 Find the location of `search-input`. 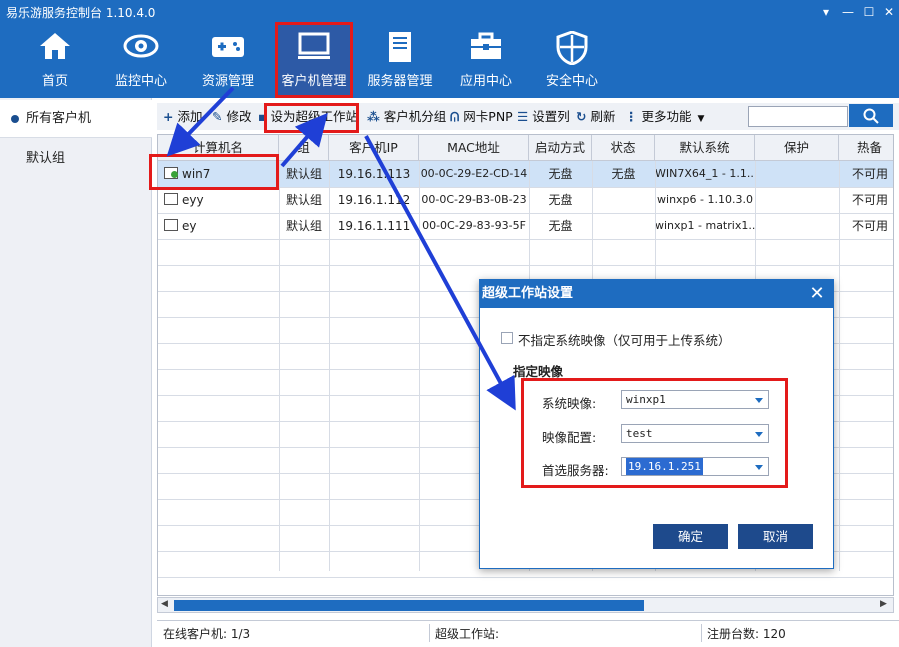

search-input is located at coordinates (798, 116).